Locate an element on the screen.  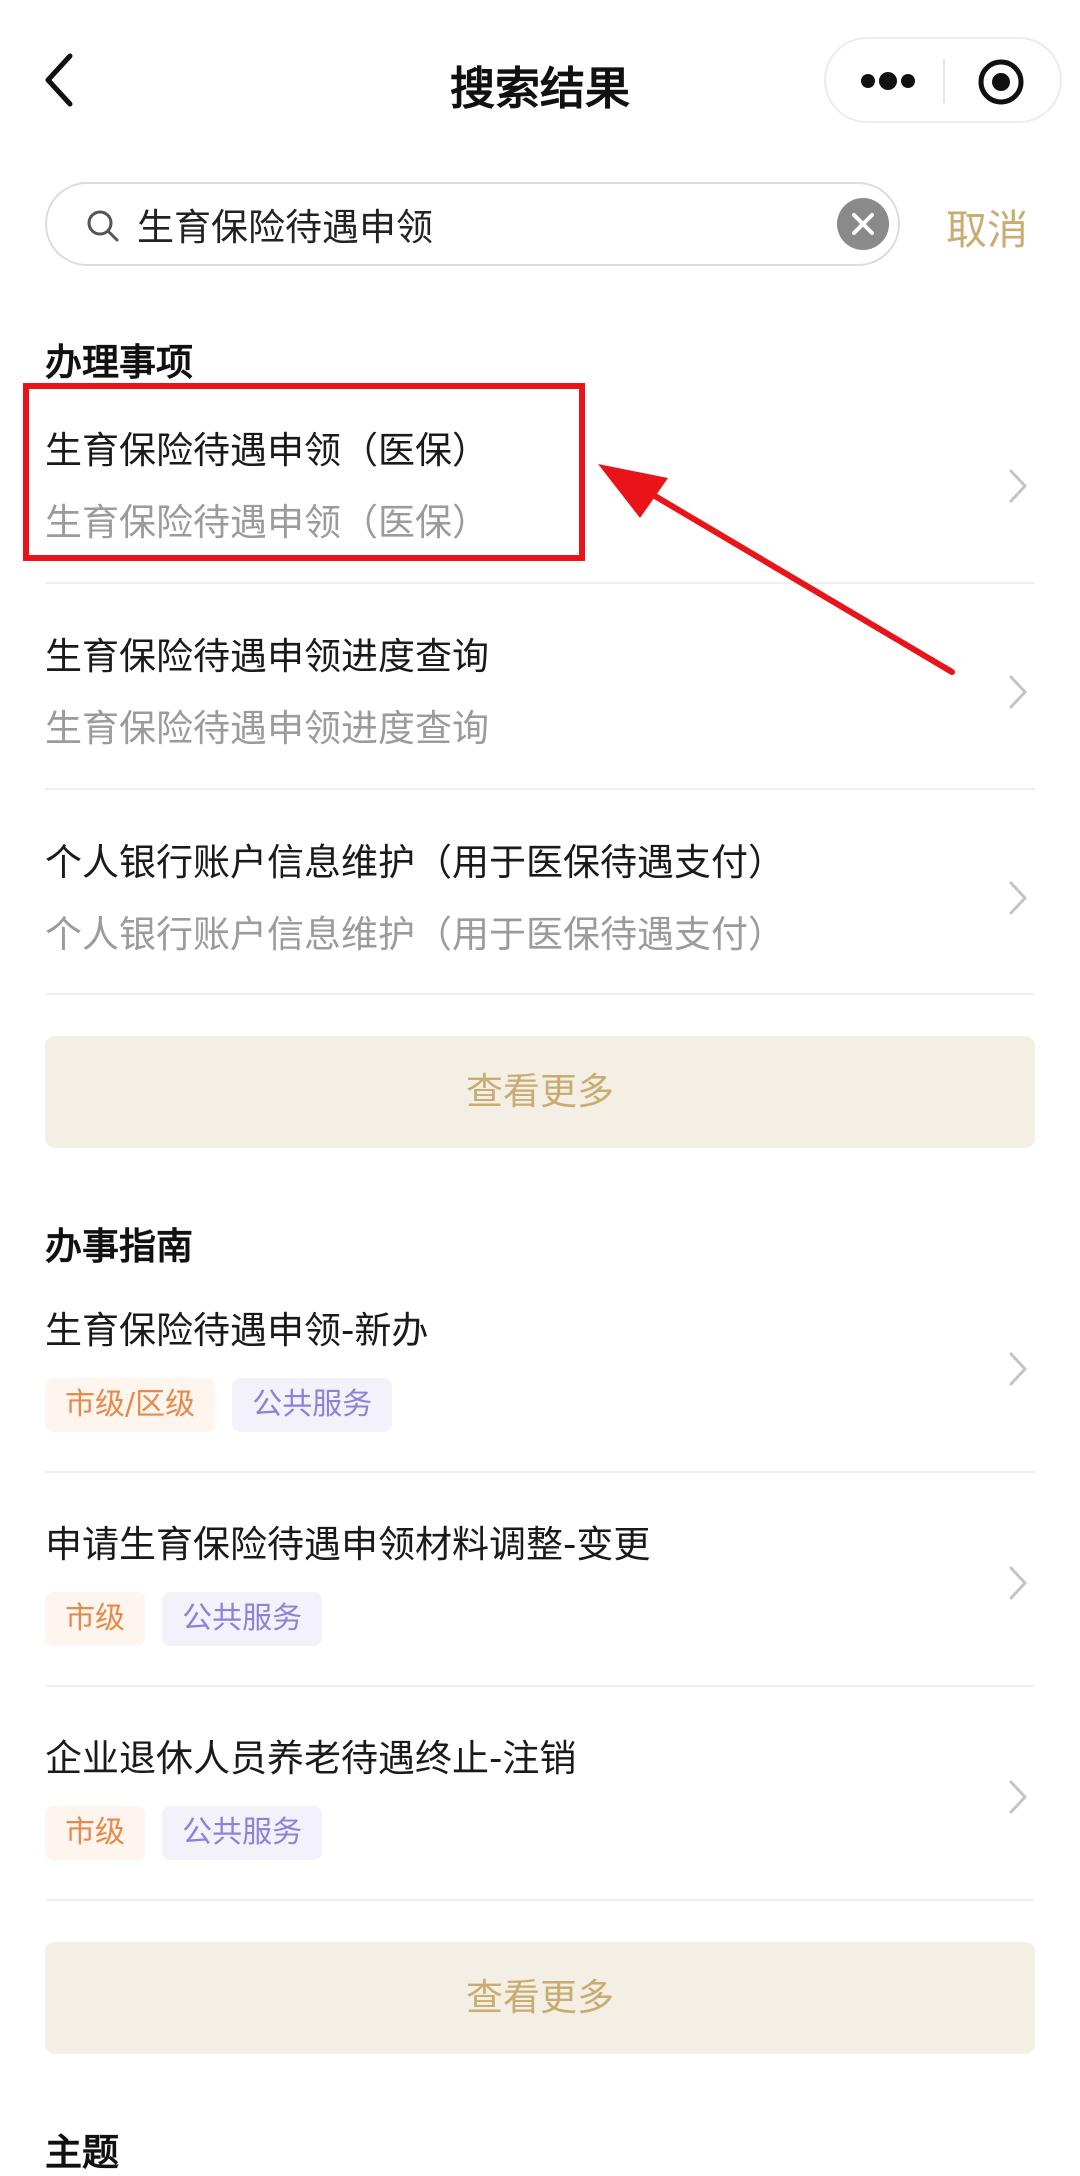
item-title: 个人银行账户信息维护（用于医保待遇支付） is located at coordinates (415, 862).